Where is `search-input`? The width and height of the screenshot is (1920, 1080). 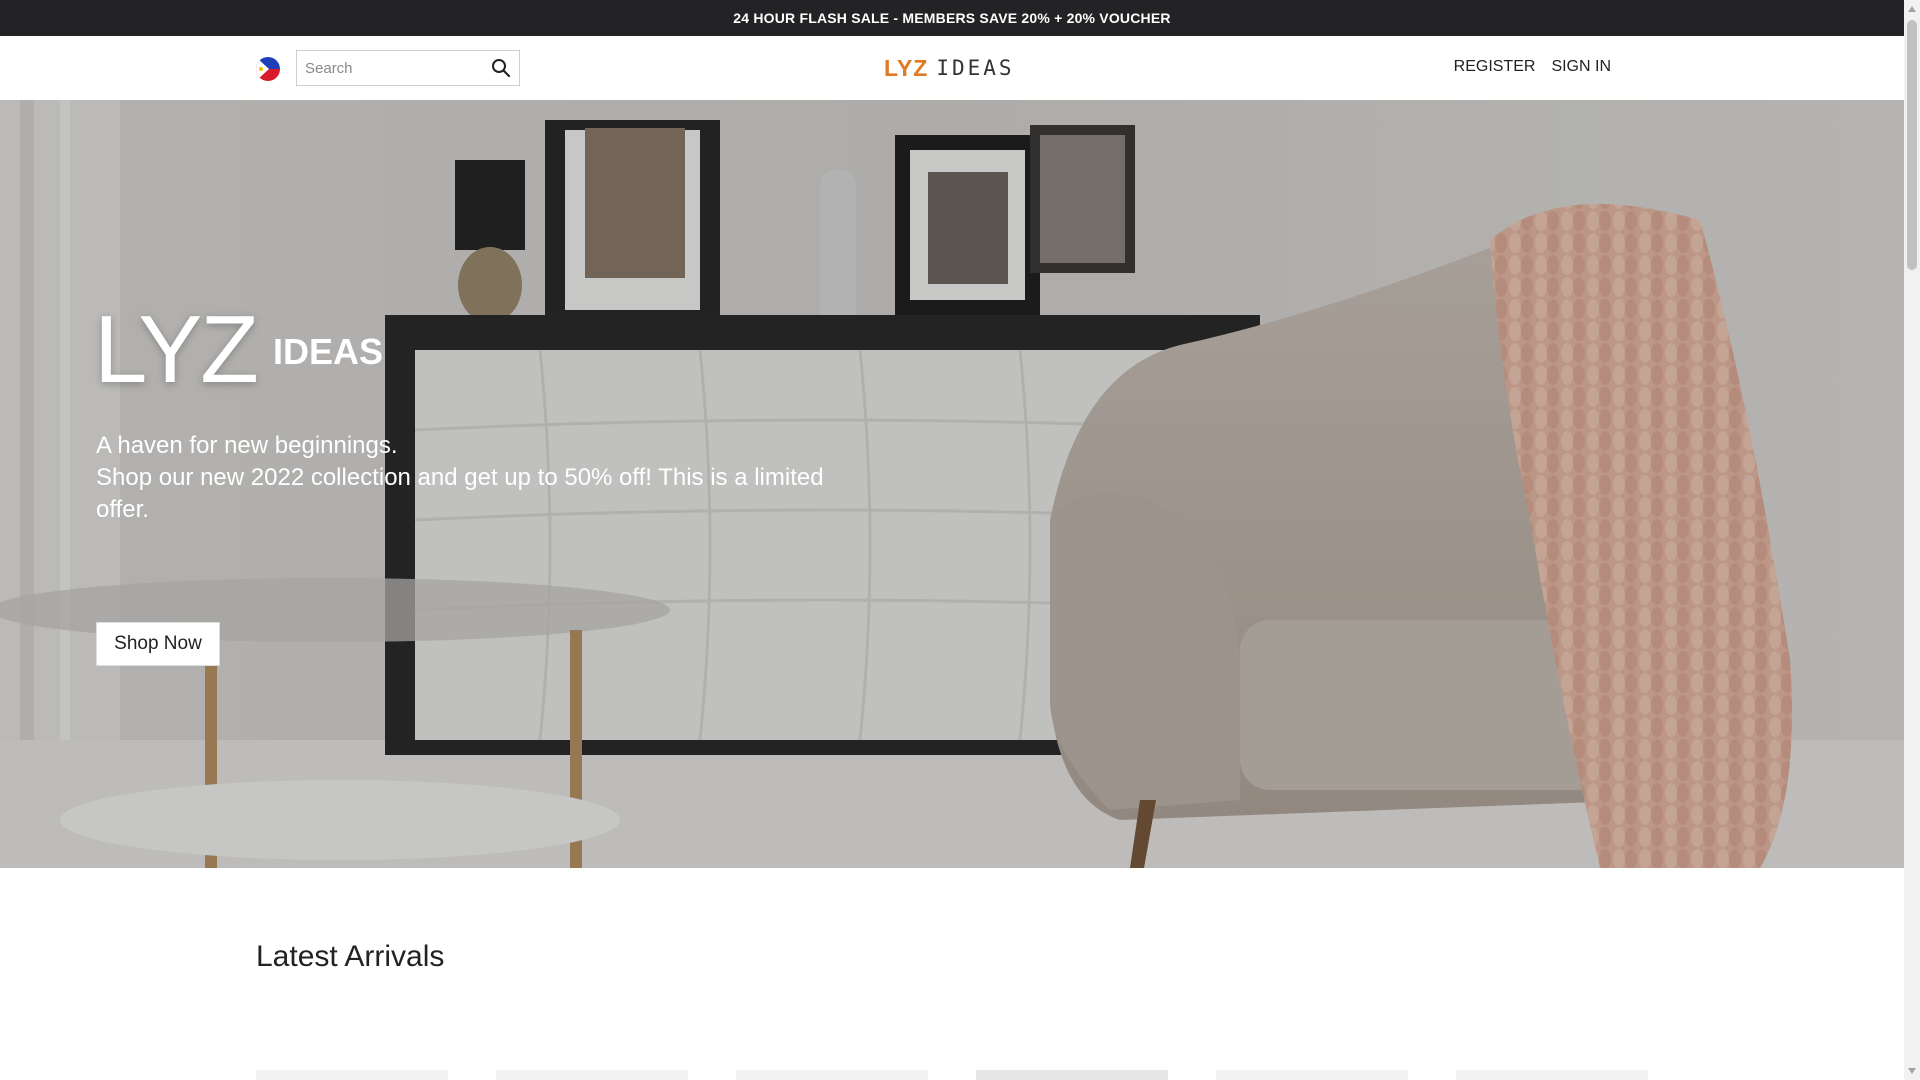 search-input is located at coordinates (395, 68).